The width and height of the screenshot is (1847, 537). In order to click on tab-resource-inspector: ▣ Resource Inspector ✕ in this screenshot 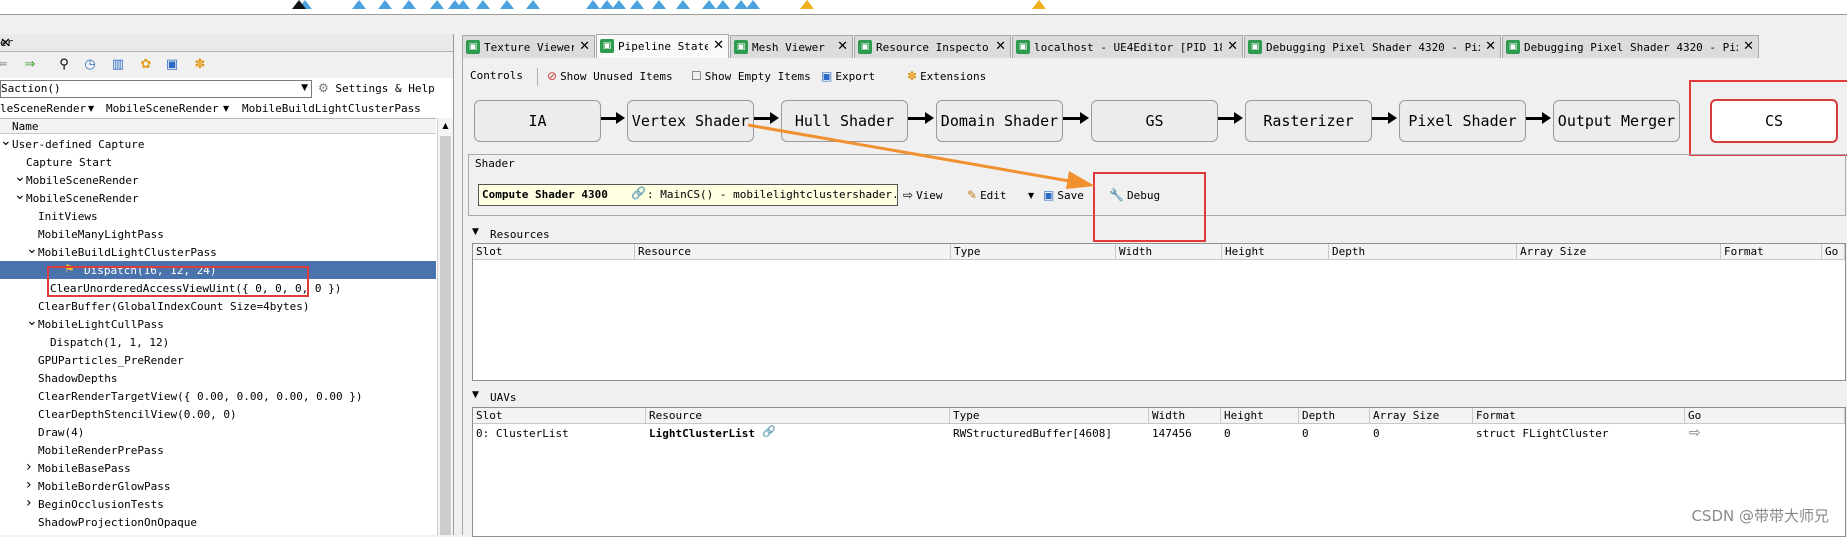, I will do `click(932, 46)`.